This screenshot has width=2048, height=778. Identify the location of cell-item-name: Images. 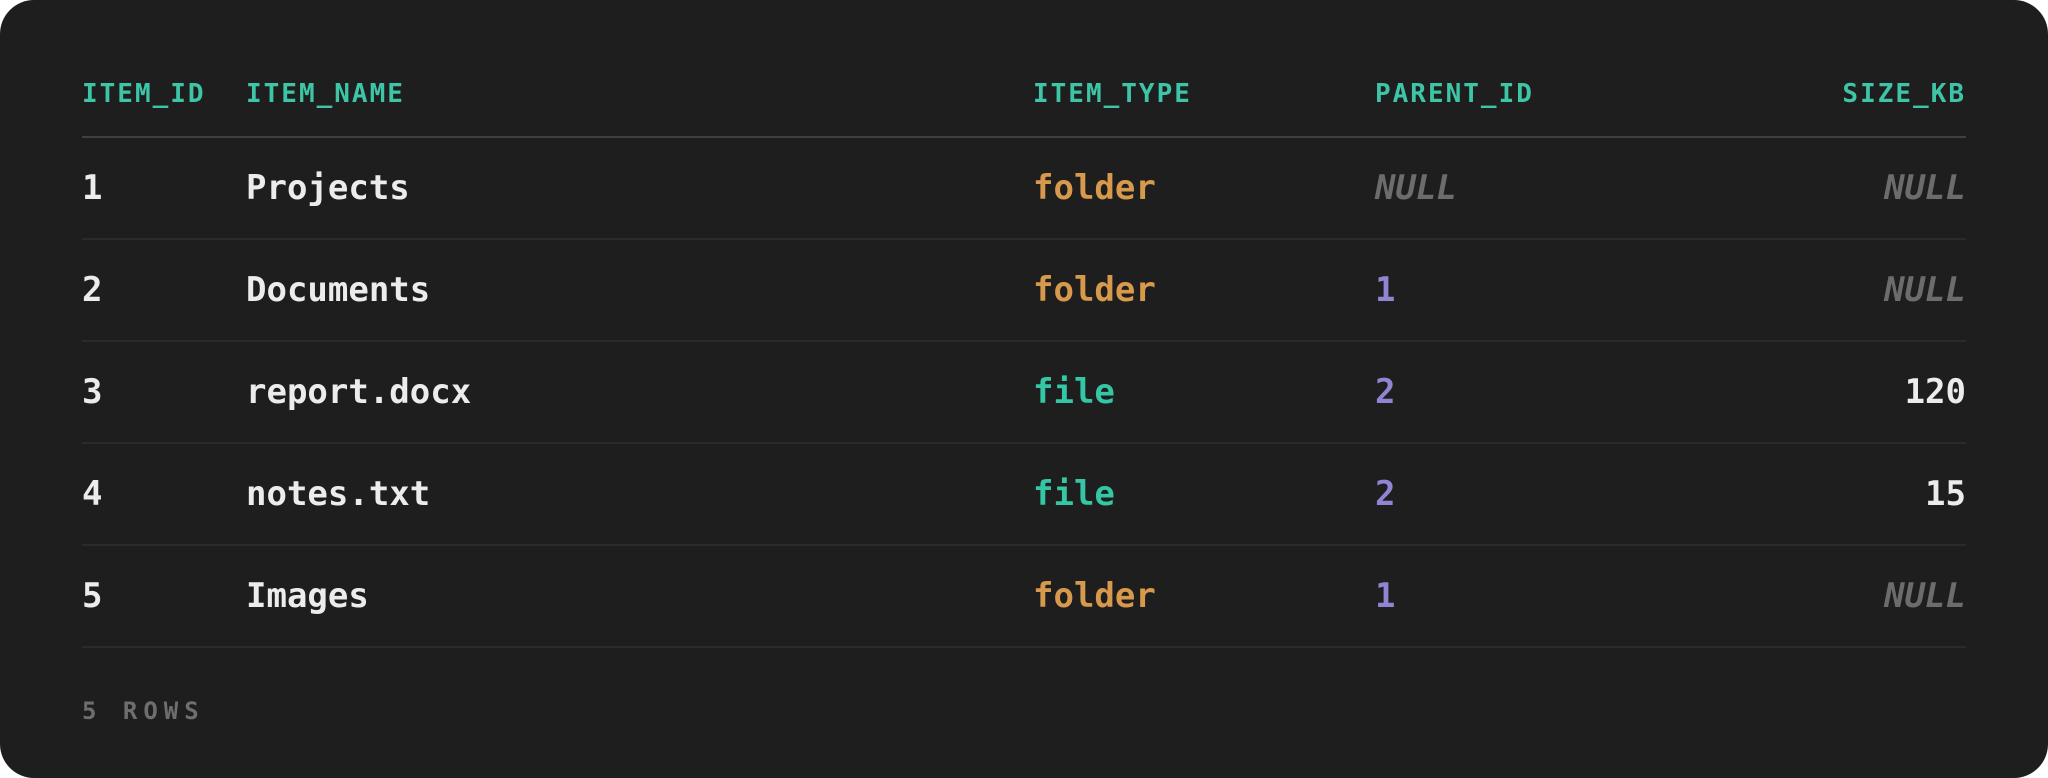
(307, 596).